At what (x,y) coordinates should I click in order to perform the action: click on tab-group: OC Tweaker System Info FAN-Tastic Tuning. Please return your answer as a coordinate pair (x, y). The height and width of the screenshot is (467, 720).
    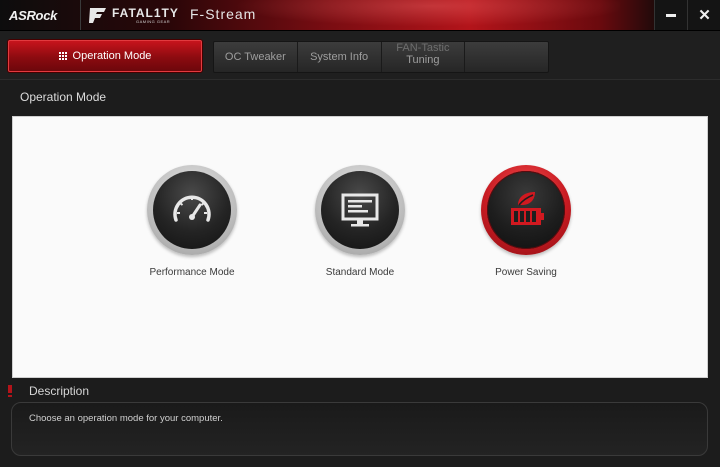
    Looking at the image, I should click on (381, 57).